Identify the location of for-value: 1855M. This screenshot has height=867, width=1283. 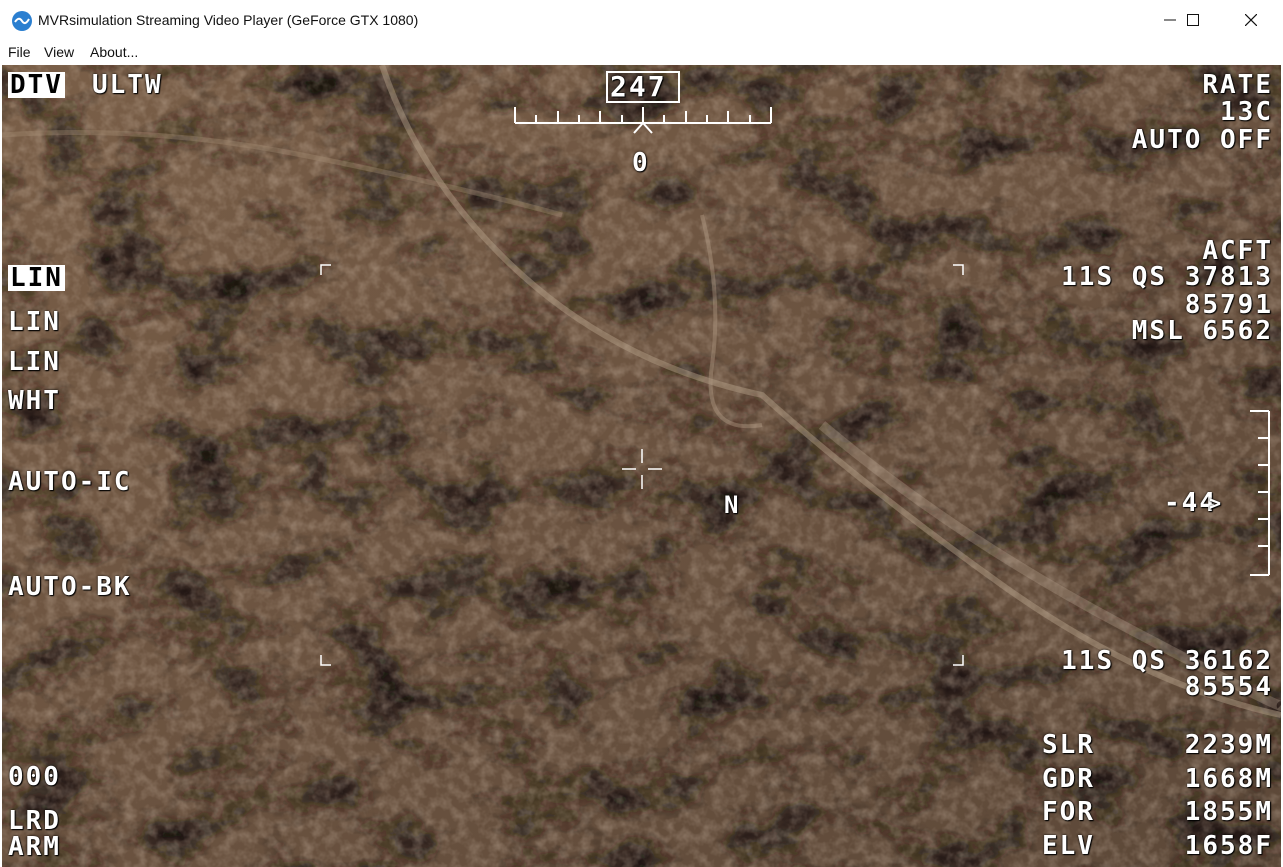
(1228, 812).